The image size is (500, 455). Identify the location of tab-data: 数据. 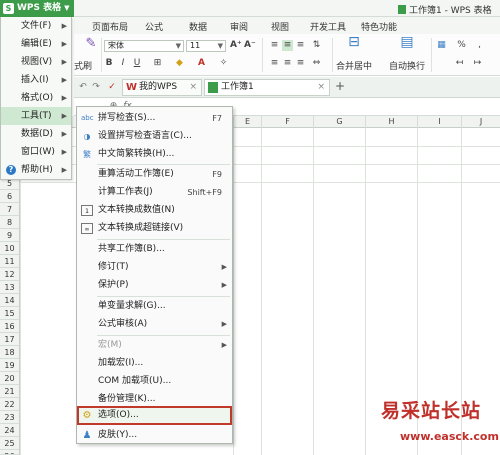
(198, 26).